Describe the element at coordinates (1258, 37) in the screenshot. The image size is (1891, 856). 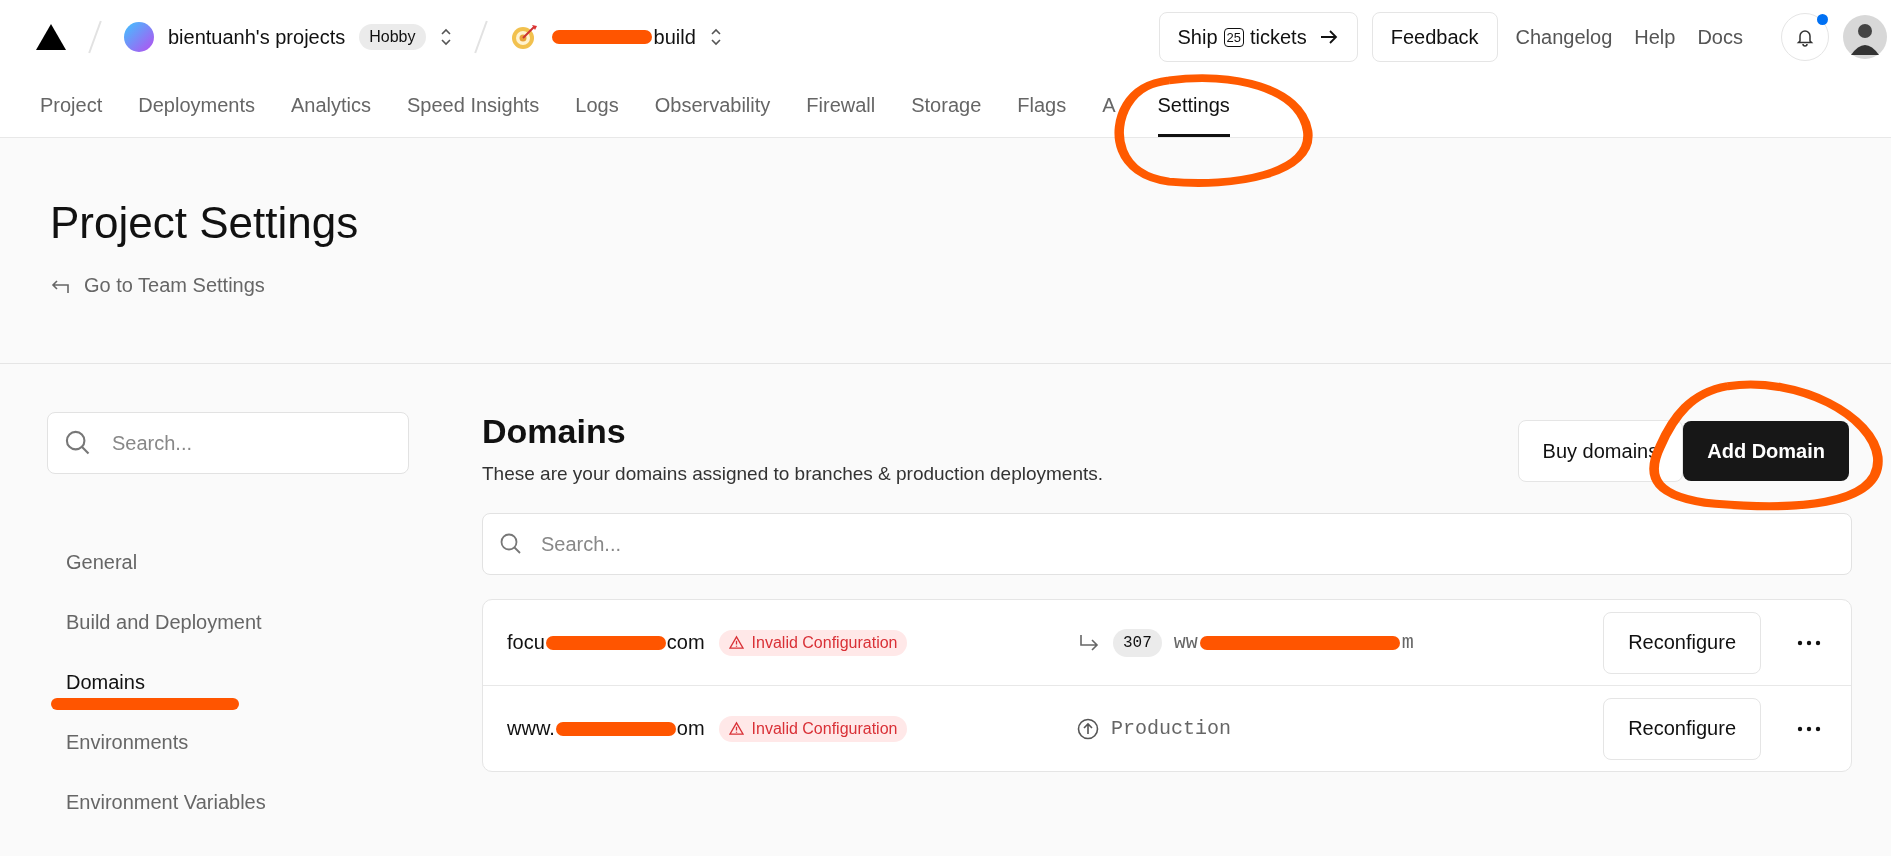
I see `ship-tickets-button: Ship 25 tickets` at that location.